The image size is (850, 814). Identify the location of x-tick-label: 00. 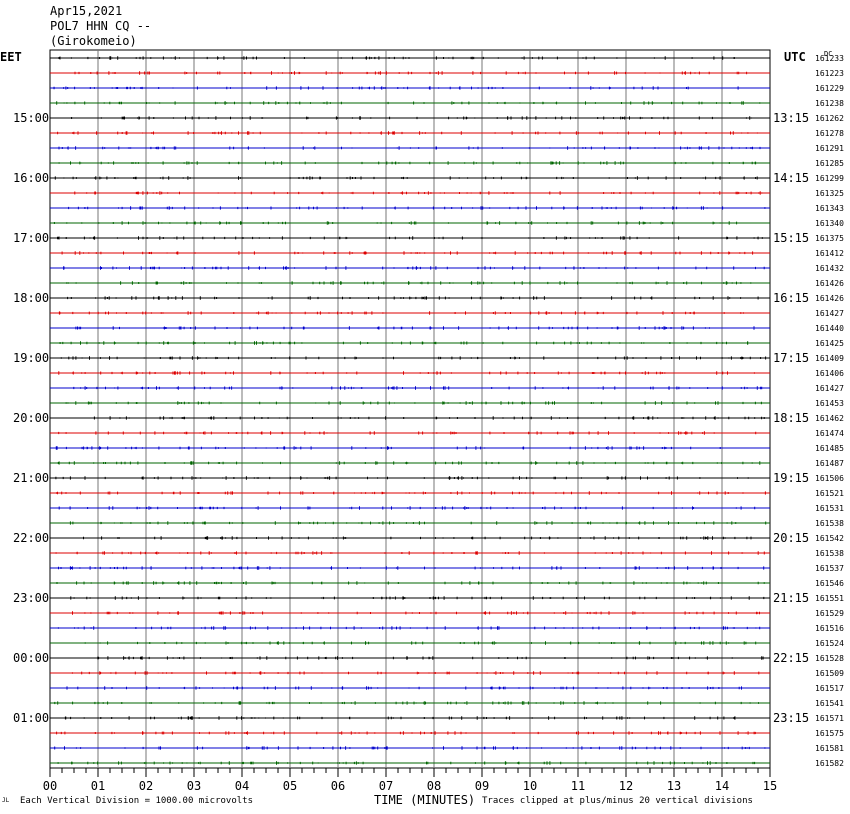
(50, 786).